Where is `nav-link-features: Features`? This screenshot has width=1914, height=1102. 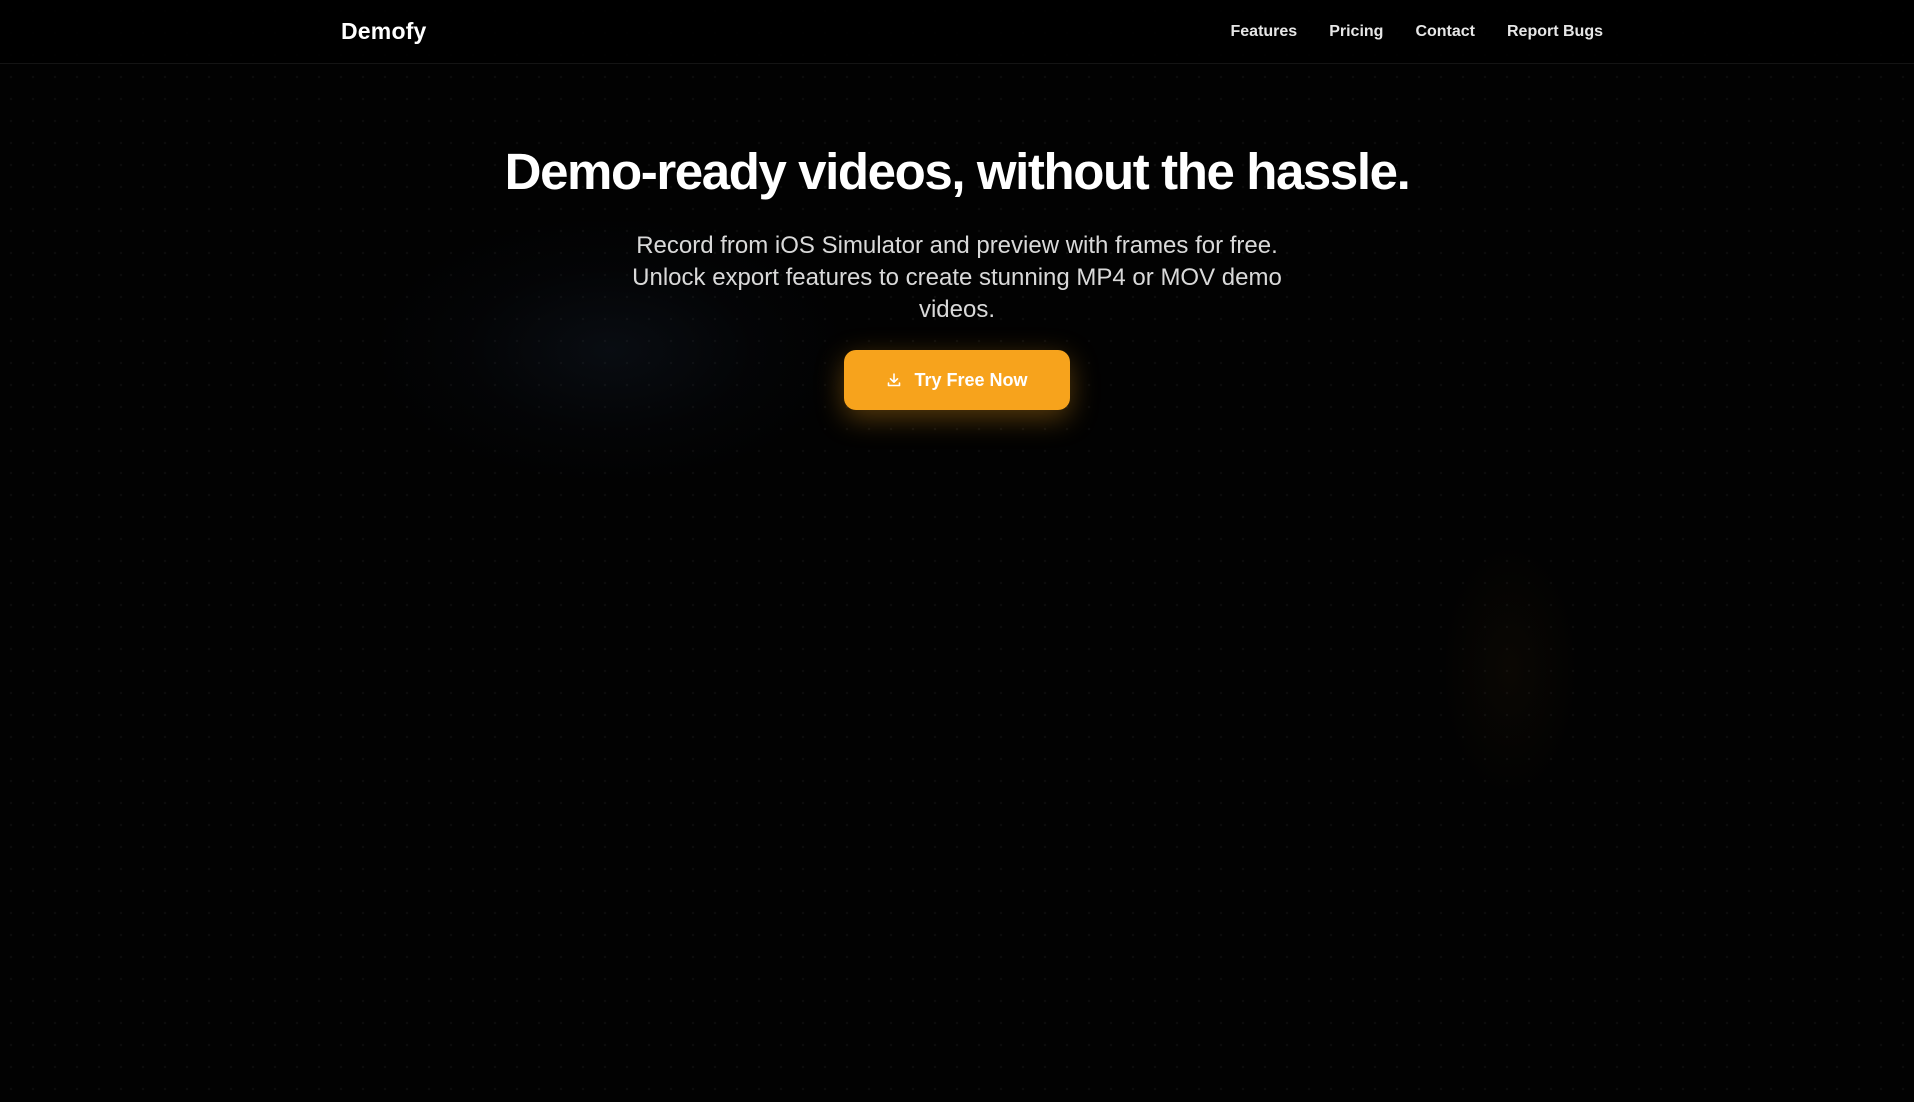
nav-link-features: Features is located at coordinates (1264, 32).